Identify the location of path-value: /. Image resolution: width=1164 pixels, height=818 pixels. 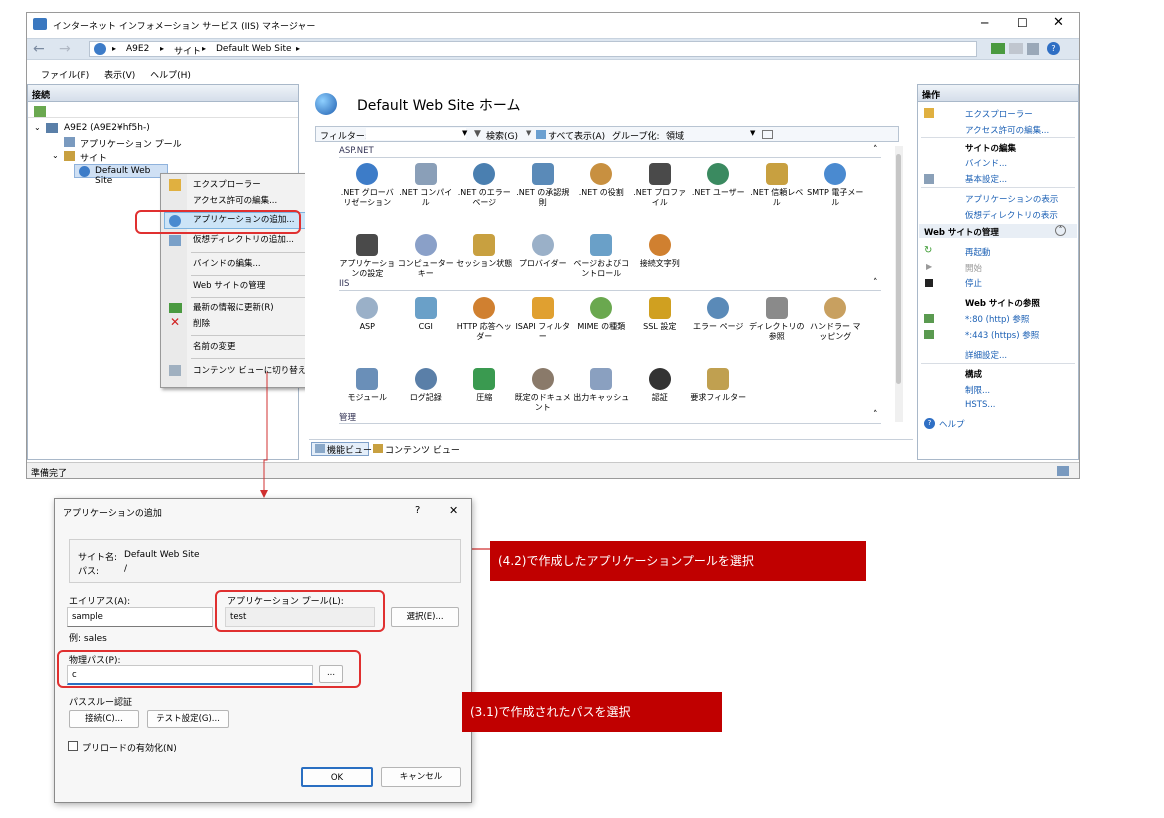
(126, 569).